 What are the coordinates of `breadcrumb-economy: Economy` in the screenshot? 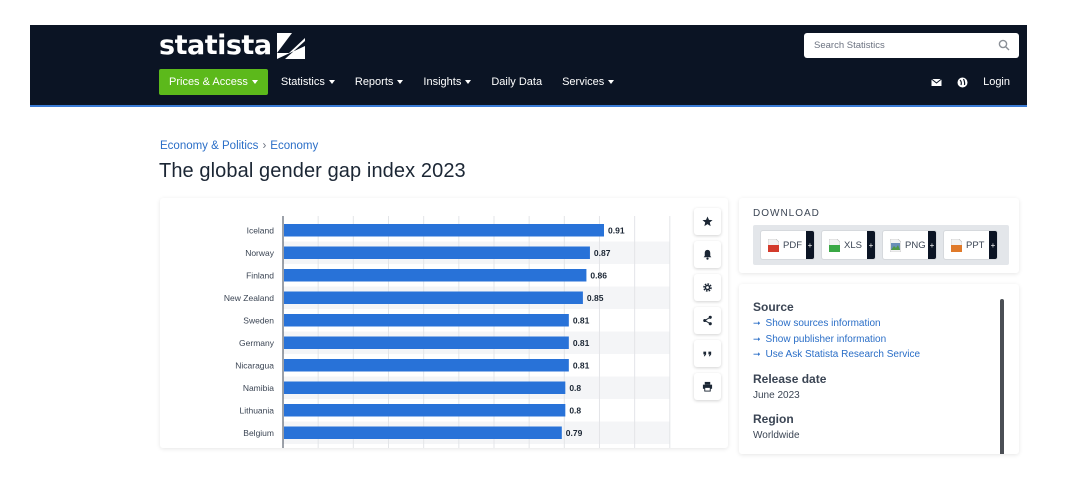 It's located at (294, 146).